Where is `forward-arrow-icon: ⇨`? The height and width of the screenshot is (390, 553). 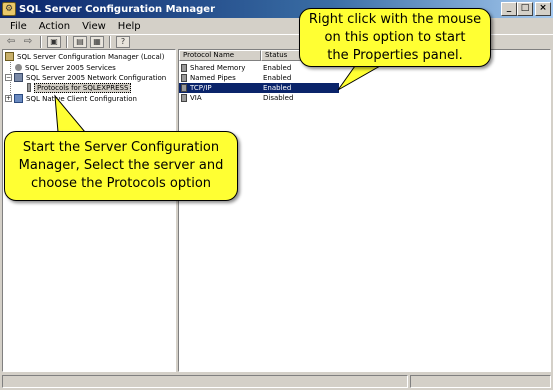 forward-arrow-icon: ⇨ is located at coordinates (28, 42).